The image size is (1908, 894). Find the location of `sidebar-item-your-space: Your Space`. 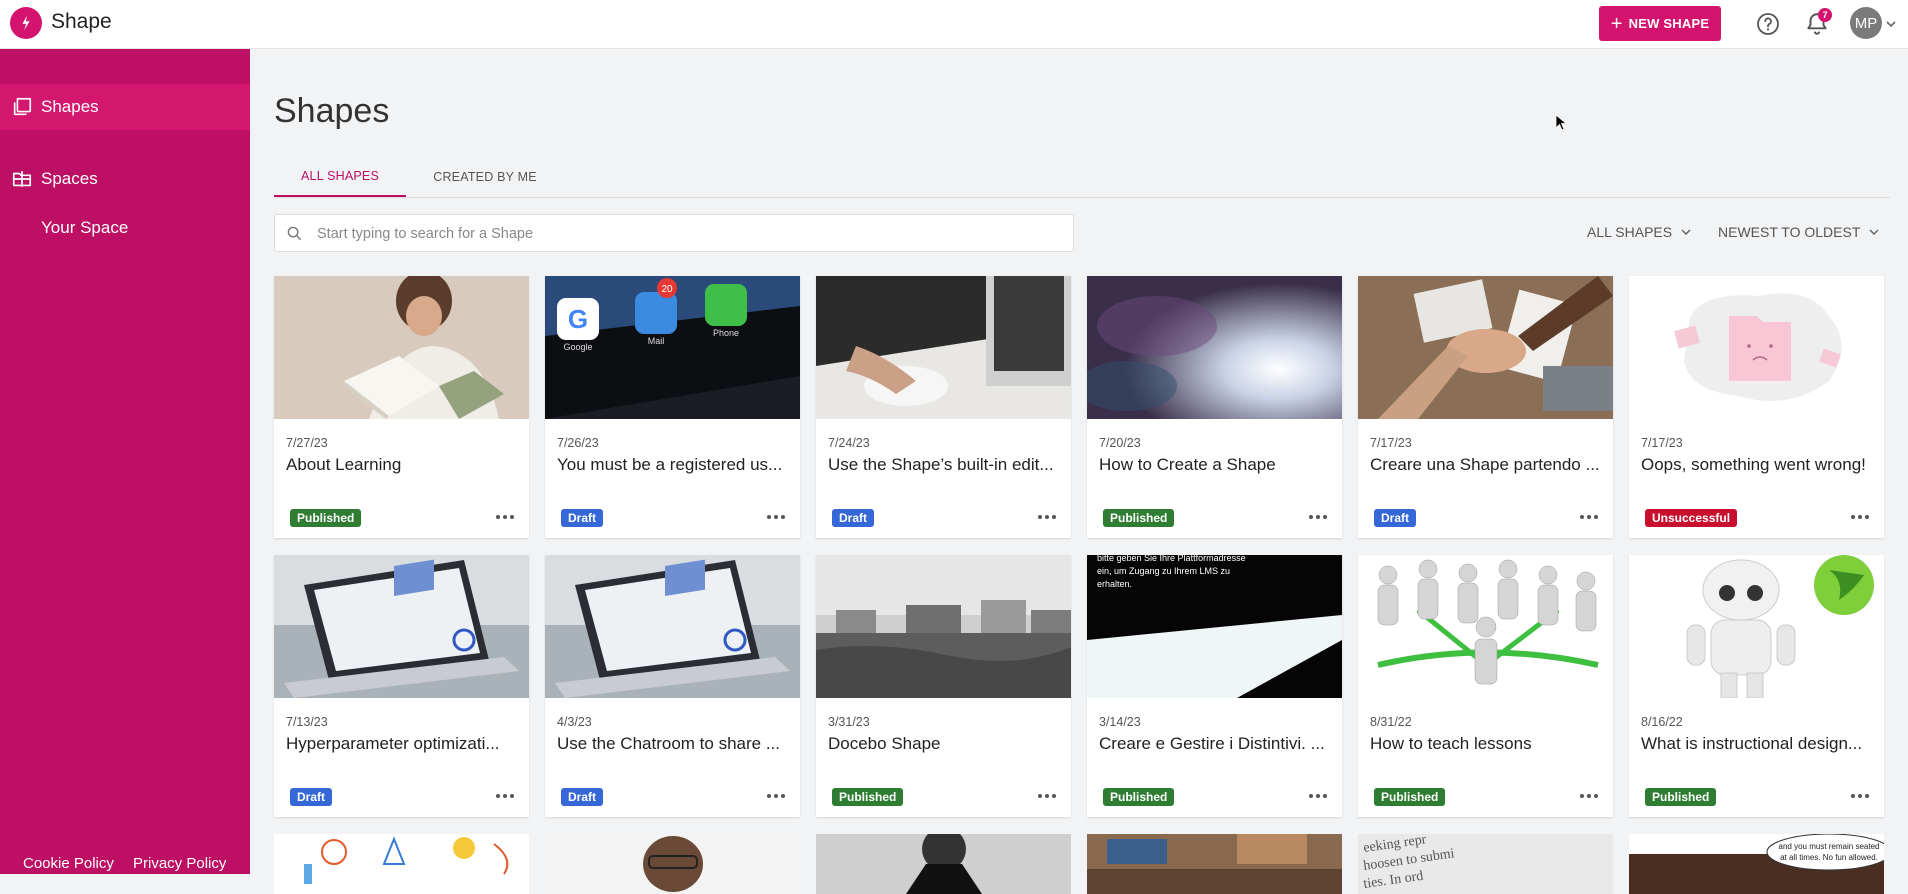

sidebar-item-your-space: Your Space is located at coordinates (84, 228).